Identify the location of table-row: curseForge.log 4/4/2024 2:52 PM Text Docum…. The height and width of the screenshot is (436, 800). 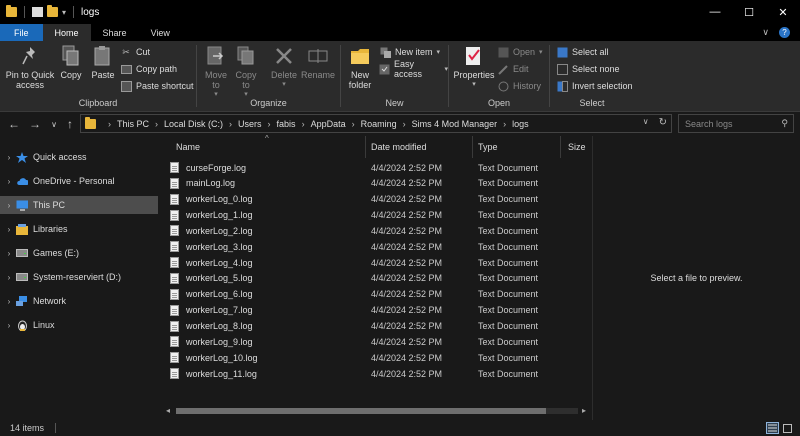
(375, 167).